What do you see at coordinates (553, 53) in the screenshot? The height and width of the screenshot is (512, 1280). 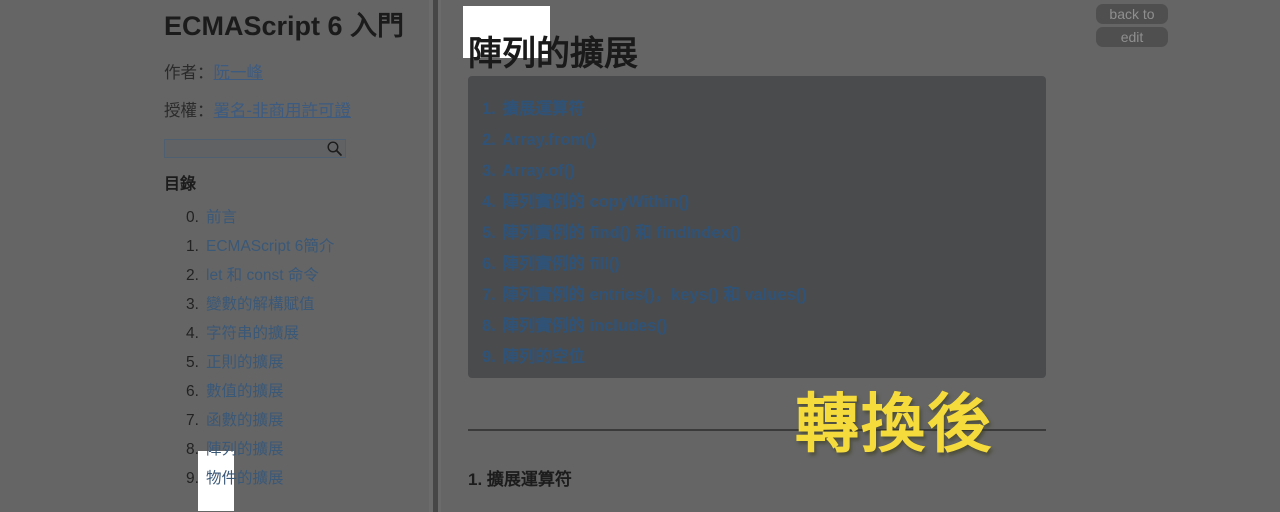 I see `page-title: 陣列的擴展` at bounding box center [553, 53].